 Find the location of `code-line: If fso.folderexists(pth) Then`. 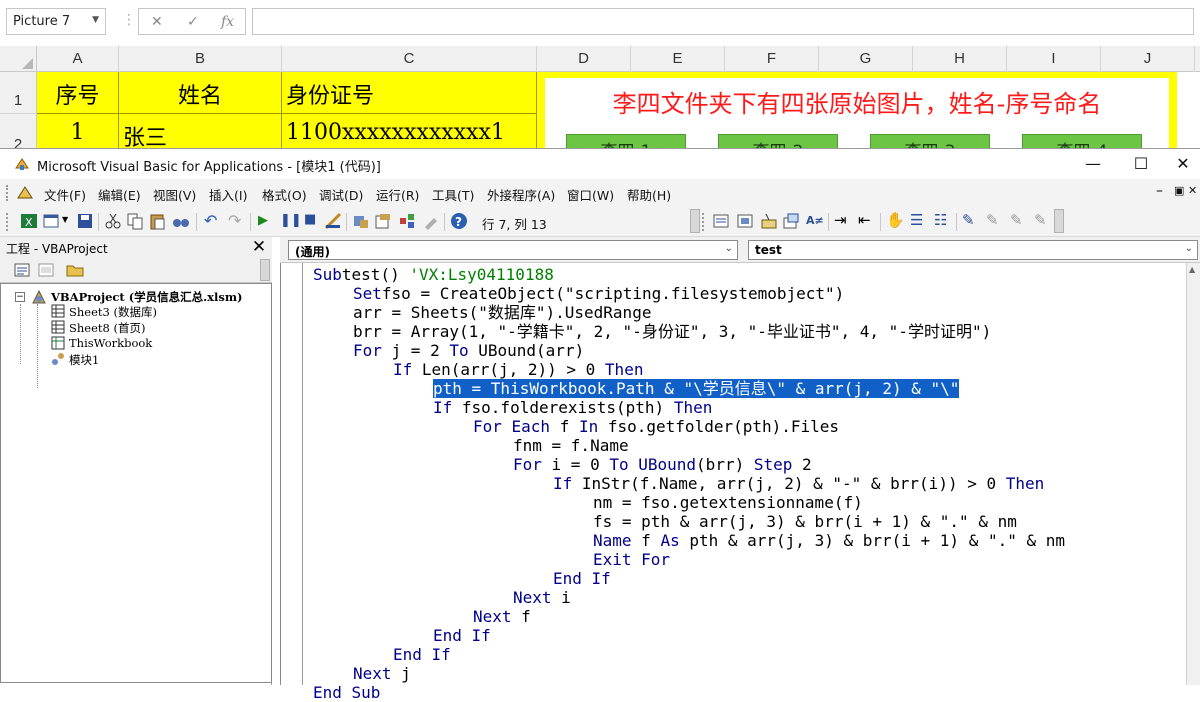

code-line: If fso.folderexists(pth) Then is located at coordinates (572, 407).